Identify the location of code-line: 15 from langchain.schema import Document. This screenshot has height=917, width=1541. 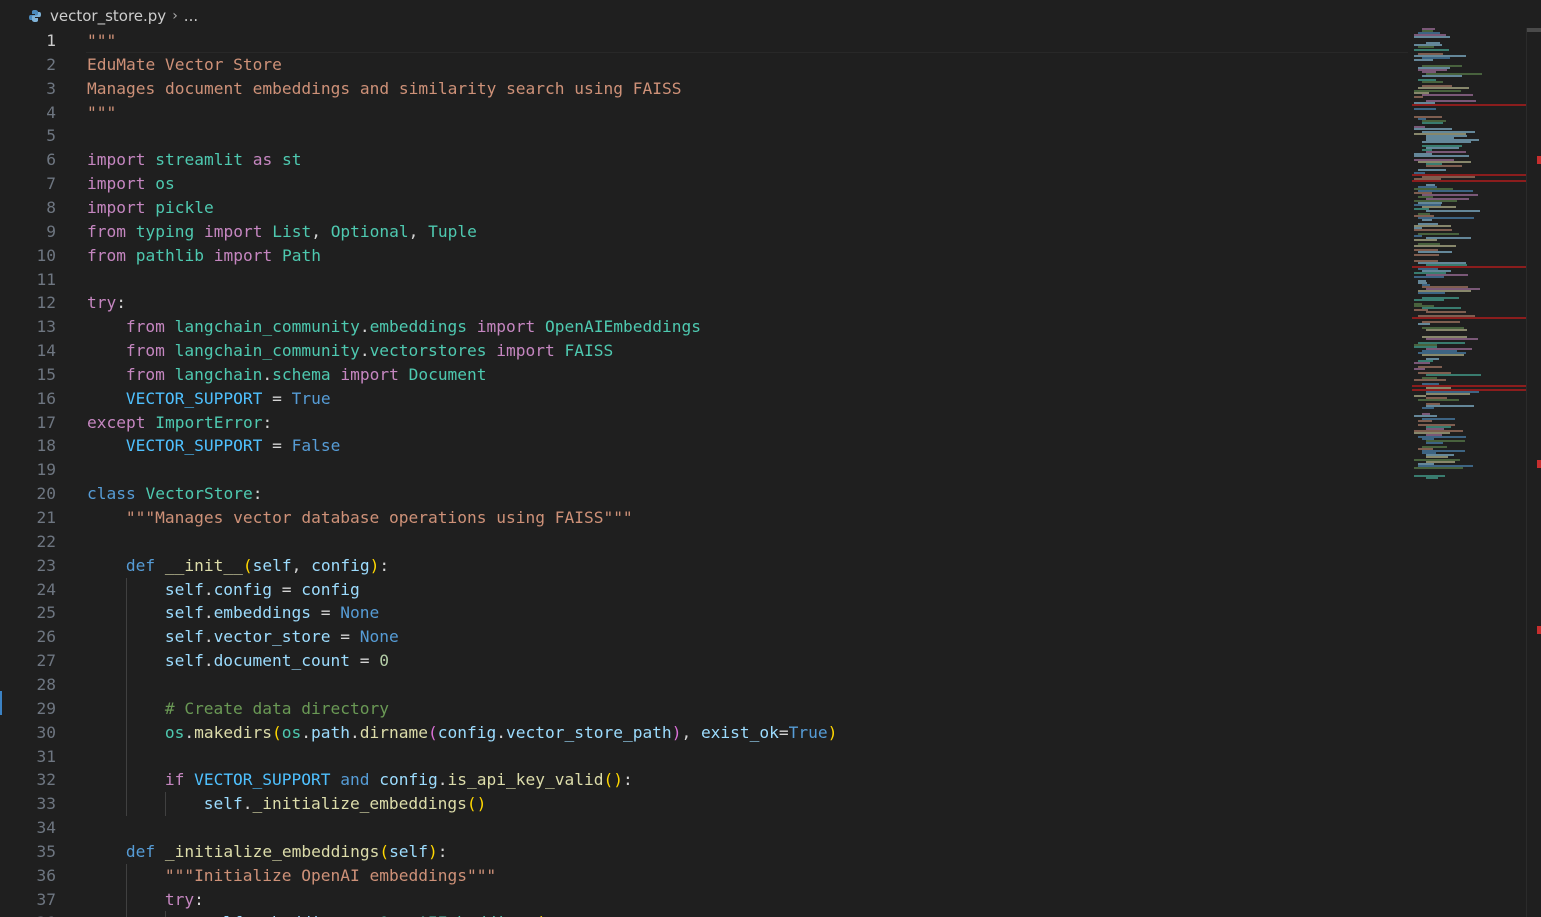
(704, 375).